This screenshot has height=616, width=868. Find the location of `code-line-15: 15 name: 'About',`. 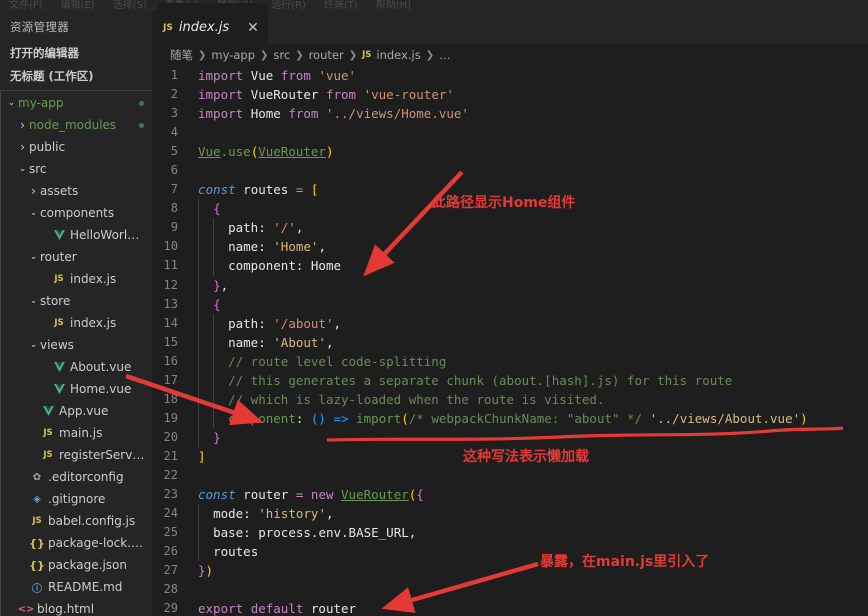

code-line-15: 15 name: 'About', is located at coordinates (510, 342).